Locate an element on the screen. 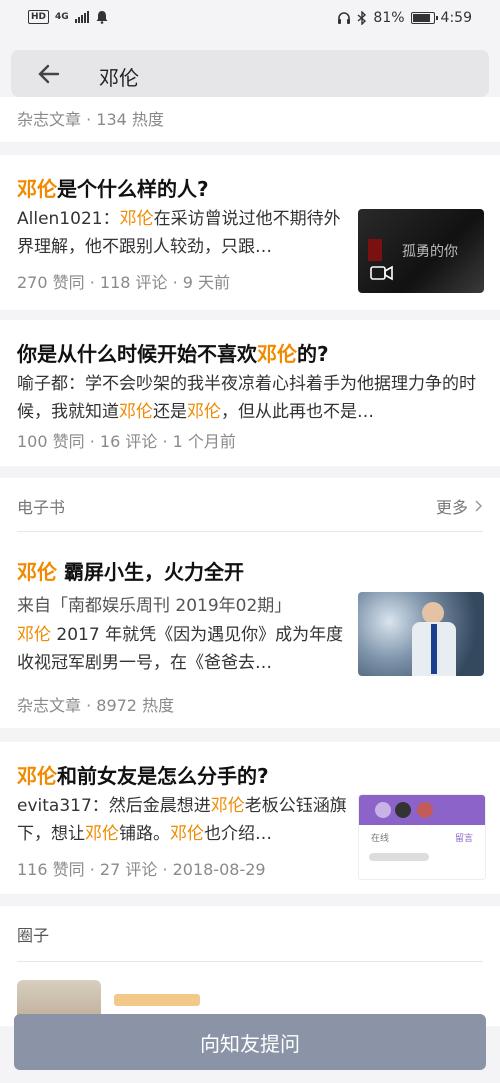 Image resolution: width=500 pixels, height=1083 pixels. video-thumbnail: 孤勇的你 is located at coordinates (421, 251).